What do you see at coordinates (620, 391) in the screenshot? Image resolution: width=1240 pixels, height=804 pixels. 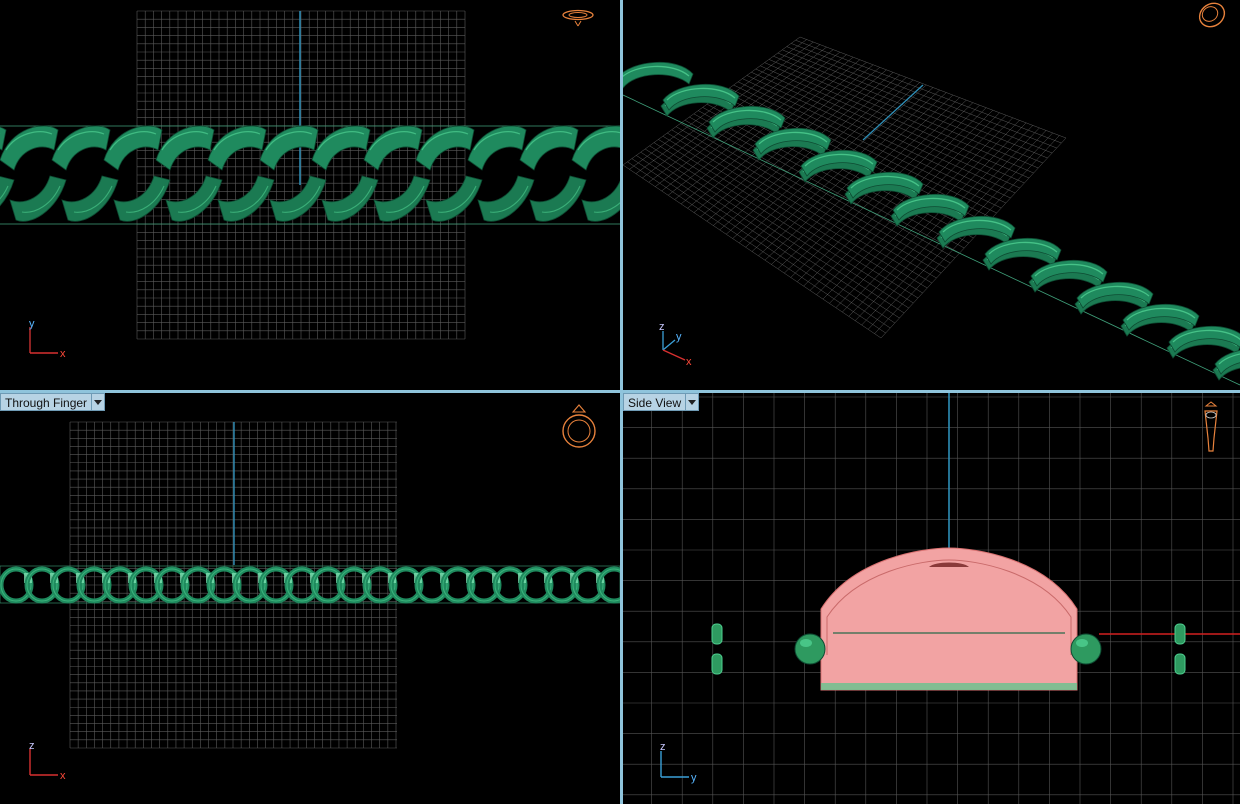 I see `viewport-divider-horizontal` at bounding box center [620, 391].